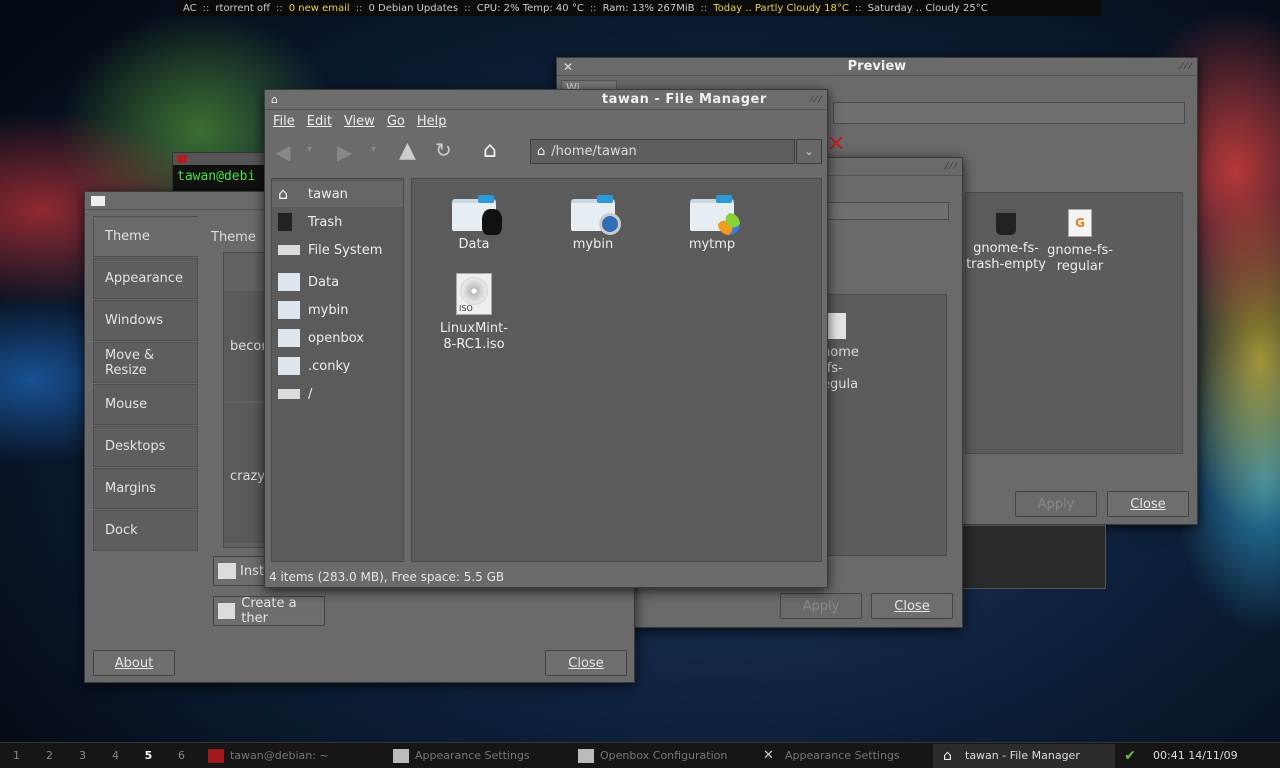  Describe the element at coordinates (927, 8) in the screenshot. I see `weather-saturday: Saturday .. Cloudy 25°C` at that location.